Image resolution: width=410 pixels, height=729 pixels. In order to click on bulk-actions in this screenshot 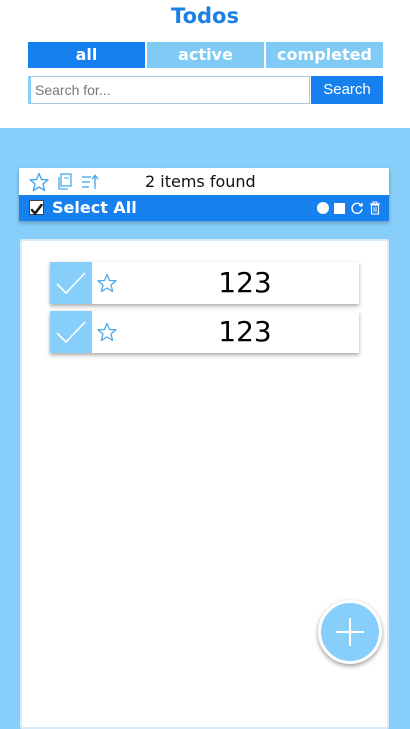, I will do `click(349, 208)`.